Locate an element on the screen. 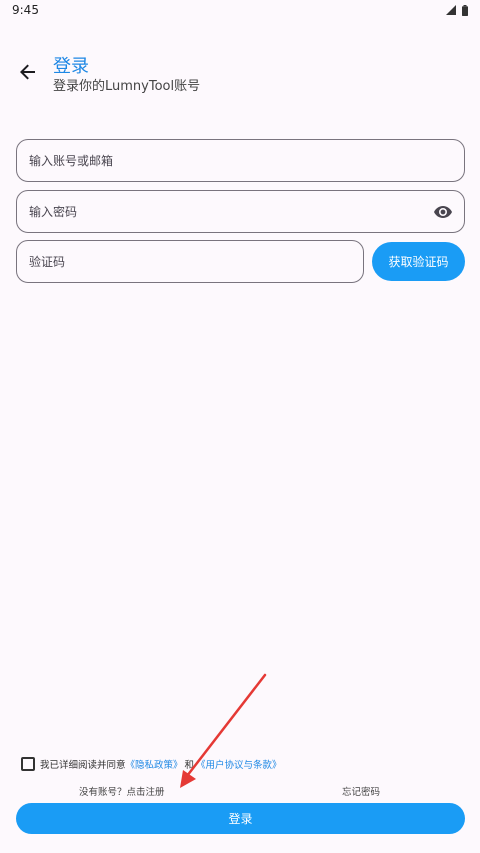 The height and width of the screenshot is (853, 480). password-input is located at coordinates (224, 211).